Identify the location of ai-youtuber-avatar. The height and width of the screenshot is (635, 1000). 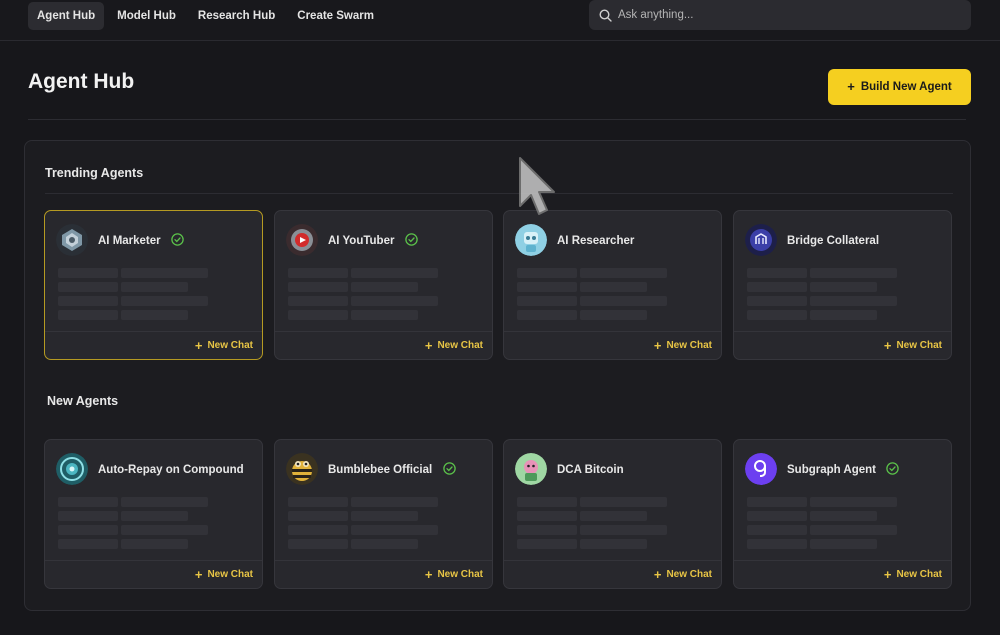
(302, 240).